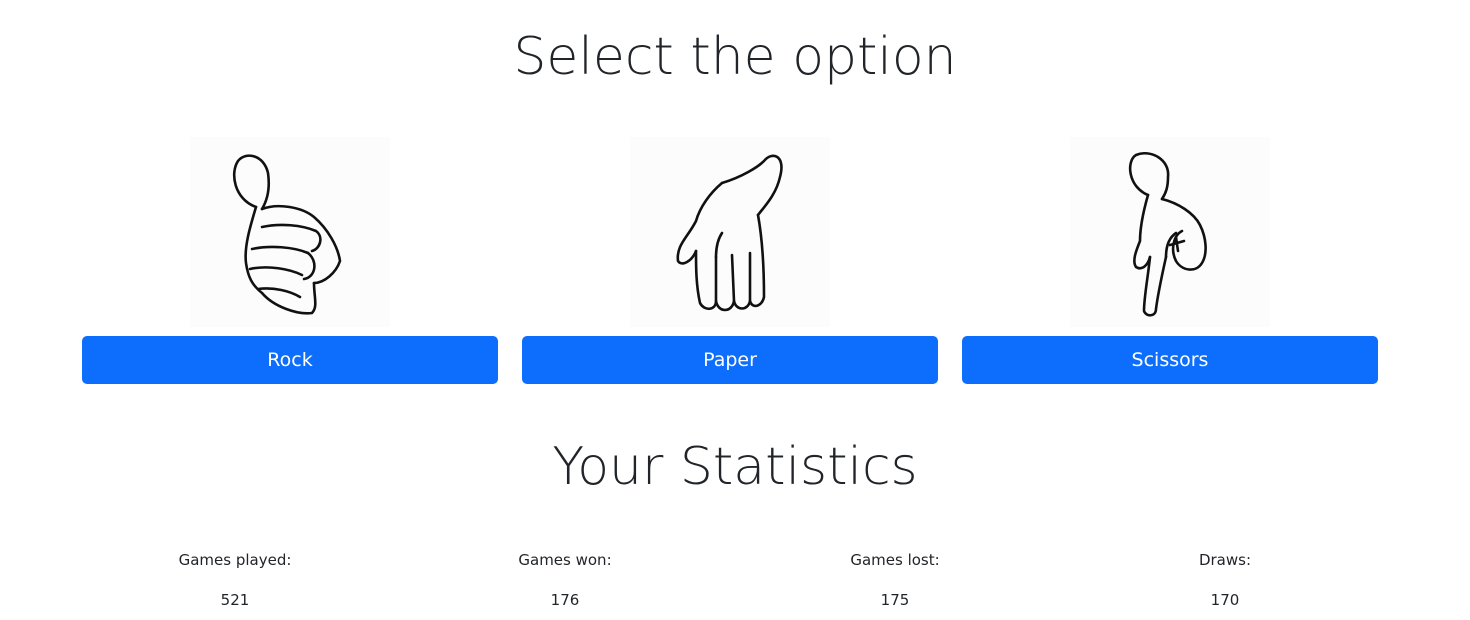 This screenshot has width=1470, height=620. Describe the element at coordinates (235, 560) in the screenshot. I see `stat-label: Games played:` at that location.